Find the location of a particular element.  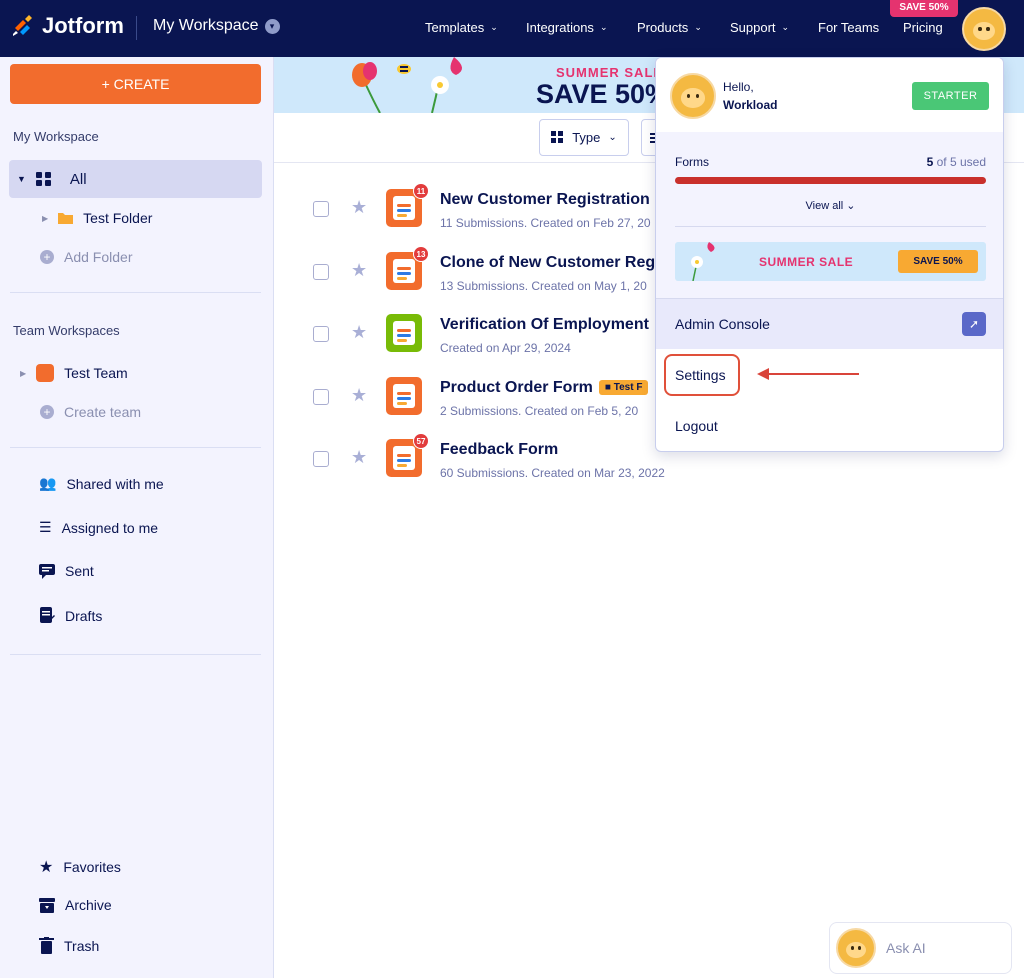

create-team-label: Create team is located at coordinates (103, 412).